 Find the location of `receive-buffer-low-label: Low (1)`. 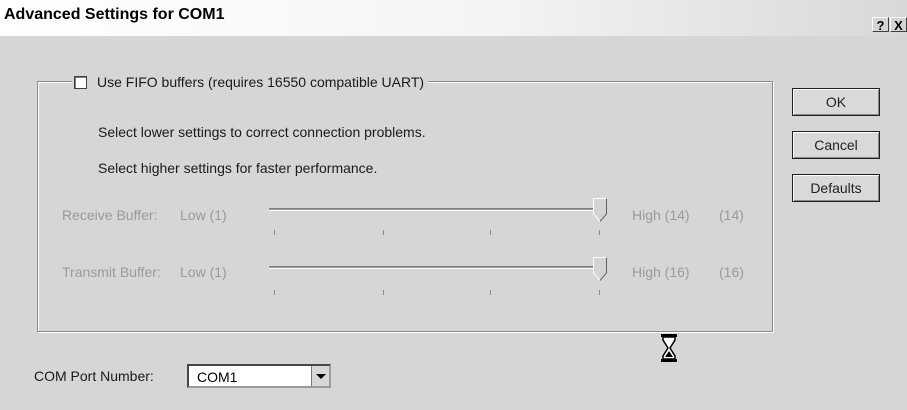

receive-buffer-low-label: Low (1) is located at coordinates (203, 215).